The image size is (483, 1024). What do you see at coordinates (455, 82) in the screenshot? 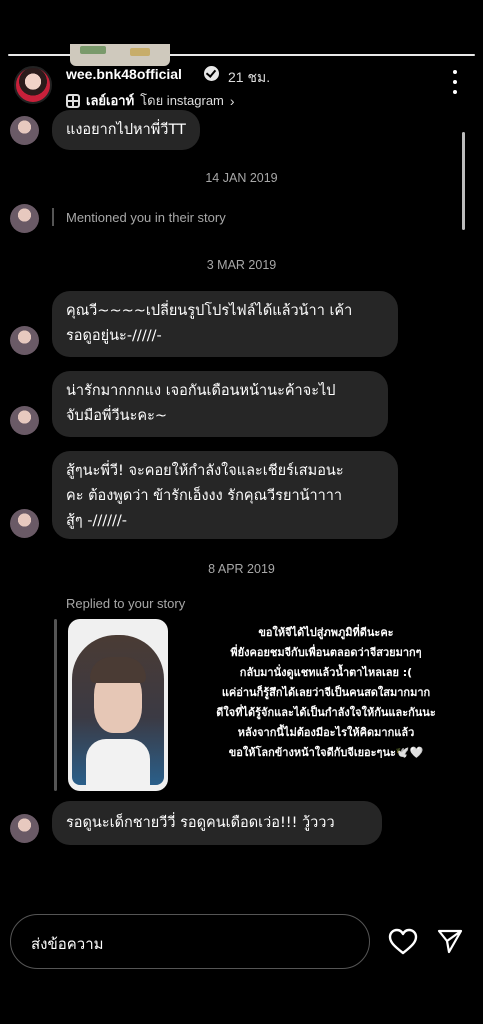
I see `more-icon` at bounding box center [455, 82].